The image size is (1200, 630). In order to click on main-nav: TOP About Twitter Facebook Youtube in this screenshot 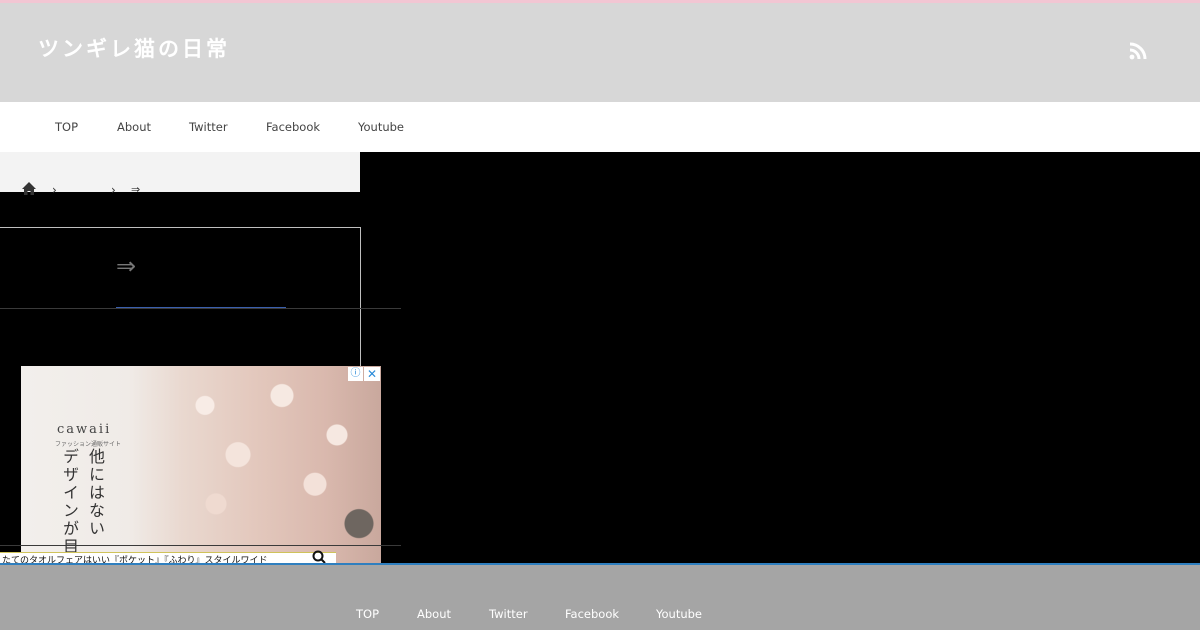, I will do `click(600, 127)`.